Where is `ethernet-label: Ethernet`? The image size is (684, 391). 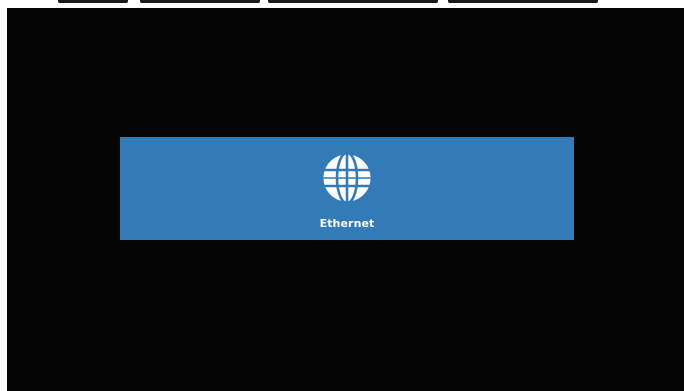 ethernet-label: Ethernet is located at coordinates (347, 223).